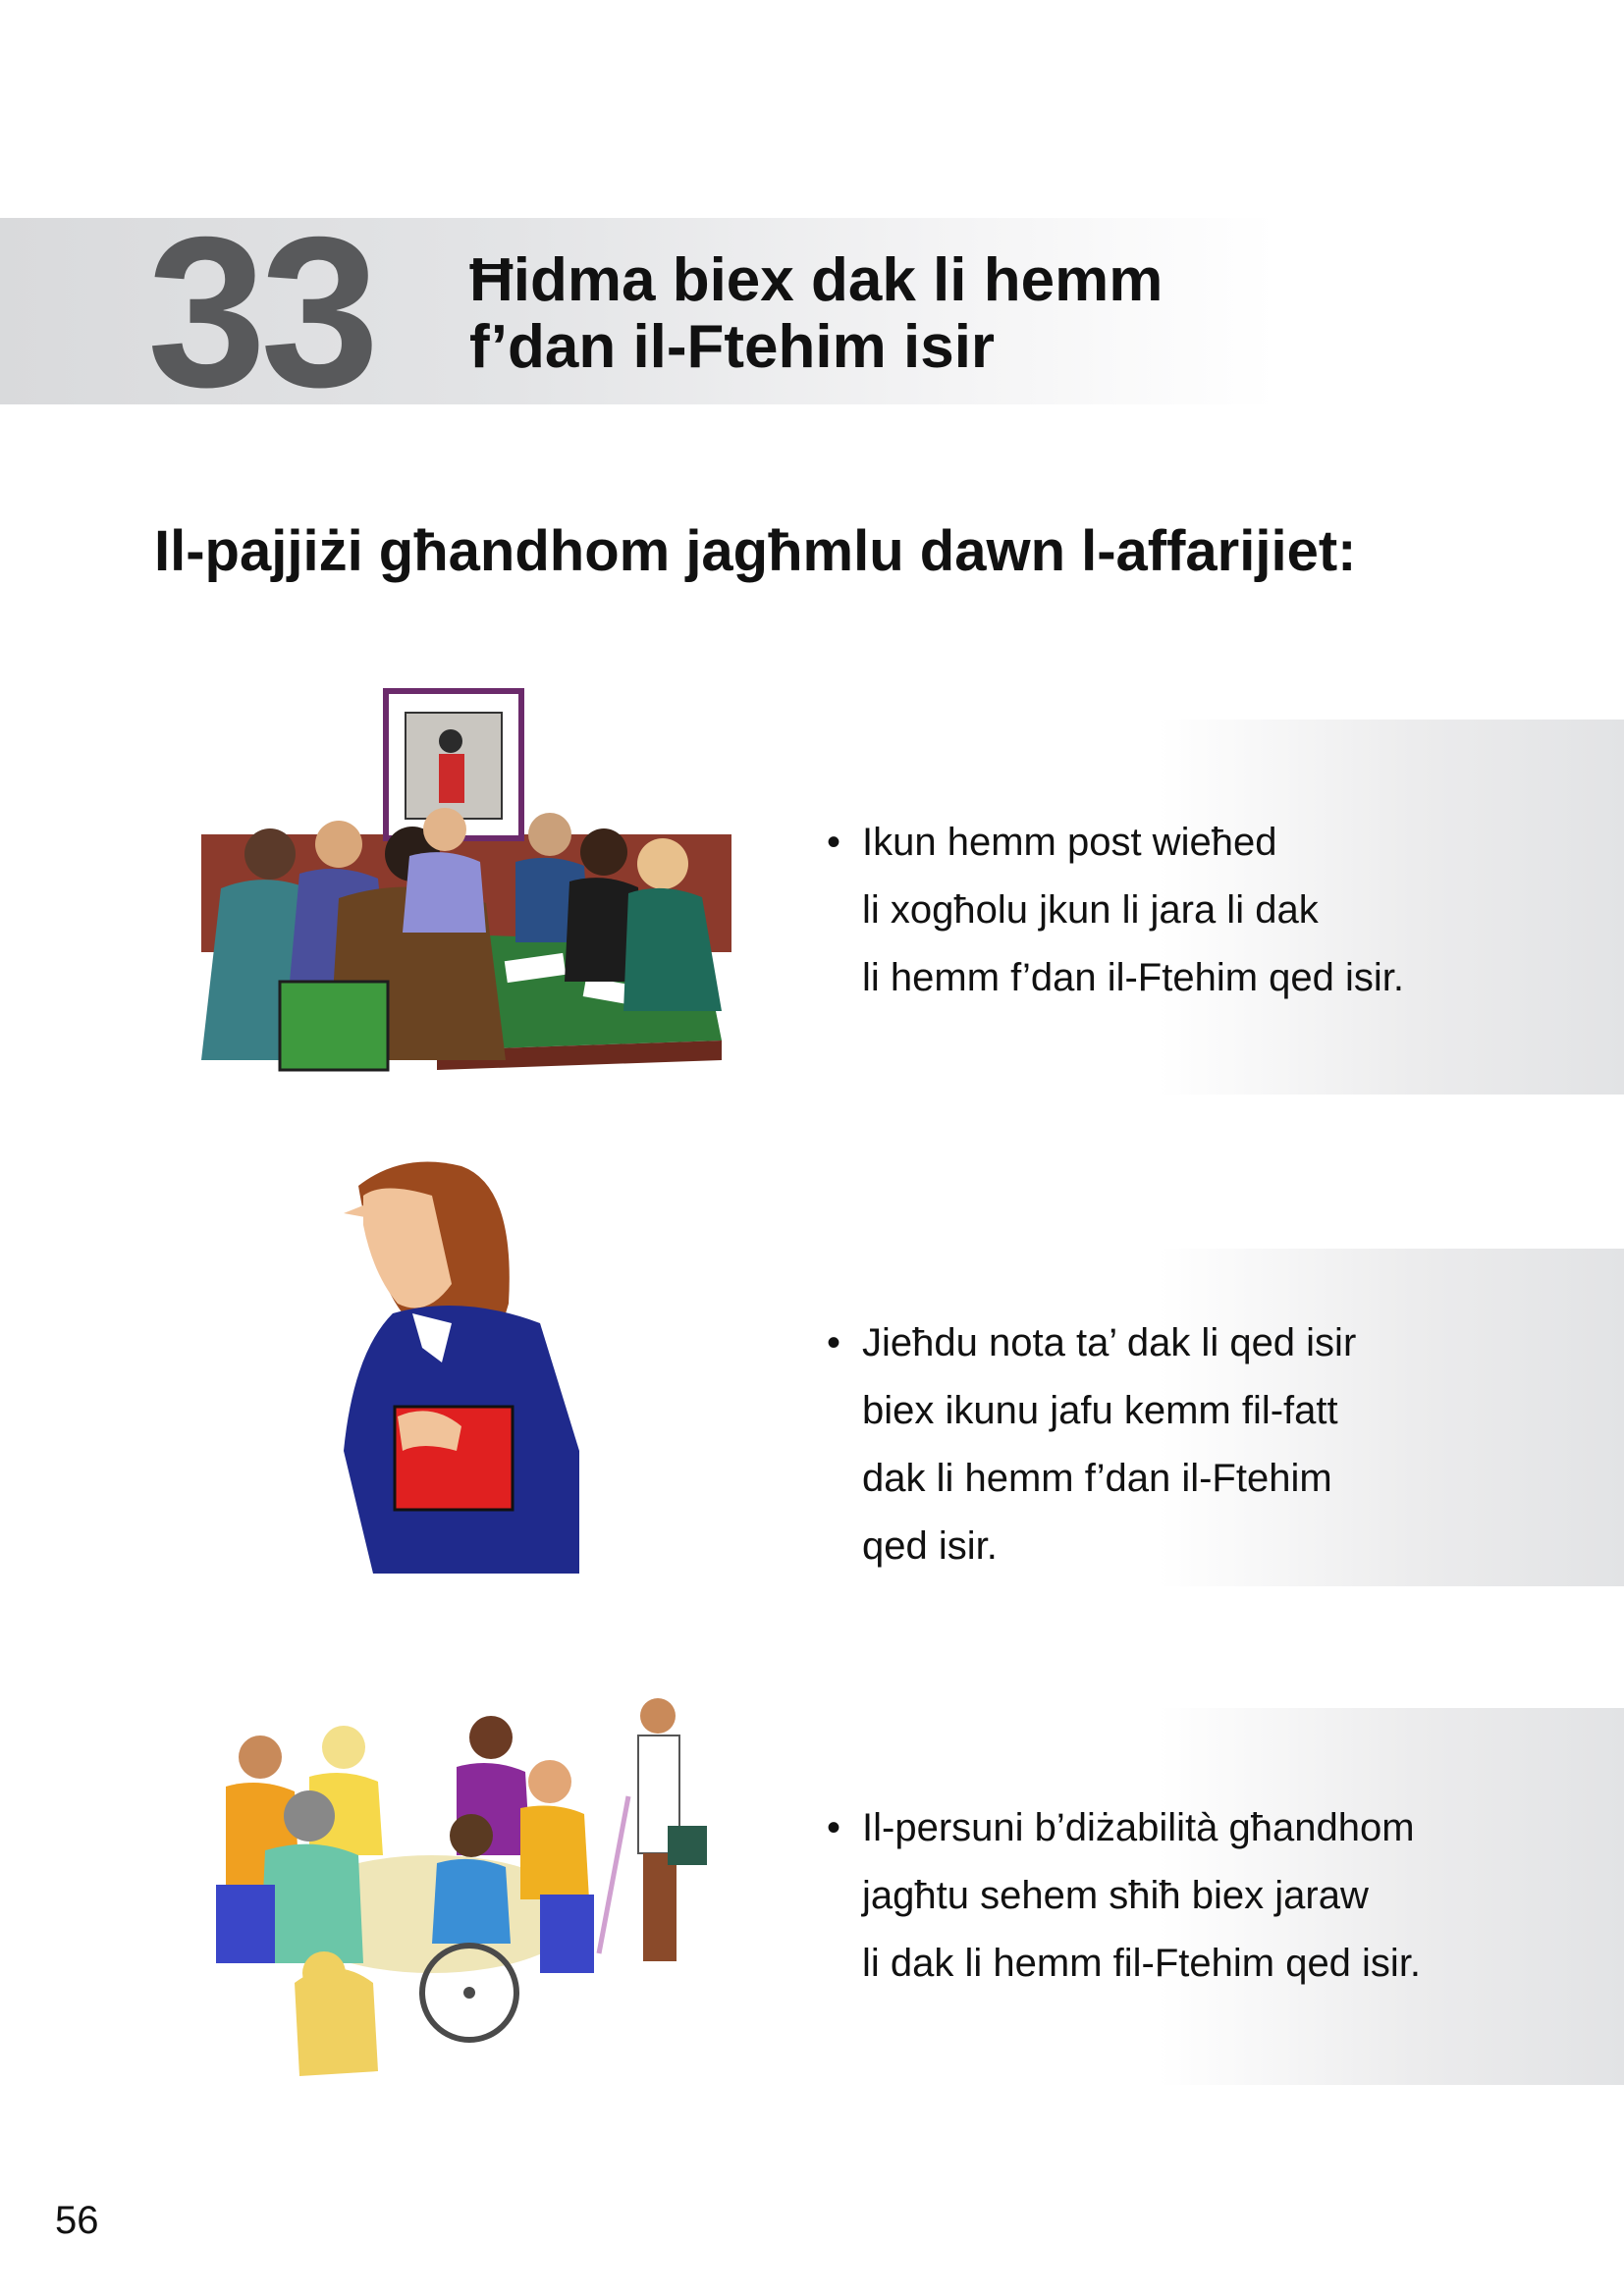 This screenshot has height=2296, width=1624. What do you see at coordinates (816, 280) in the screenshot?
I see `chapter-title-line-1: Ħidma biex dak li hemm` at bounding box center [816, 280].